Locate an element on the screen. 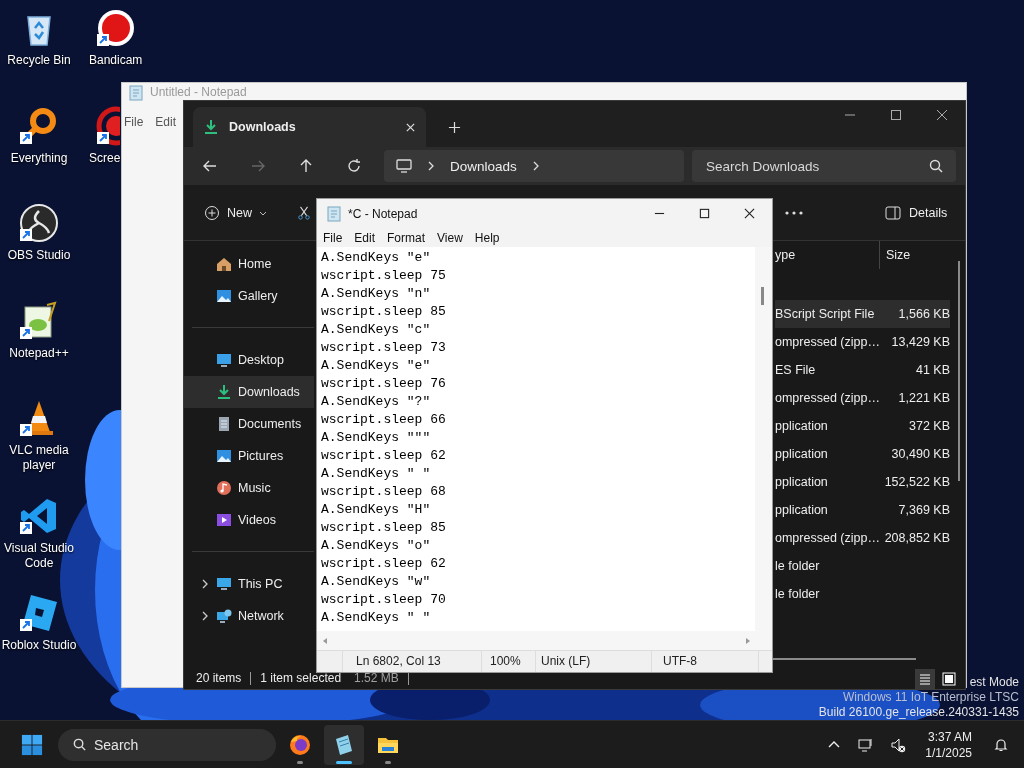 This screenshot has width=1024, height=768. sidebar-item: Music is located at coordinates (249, 488).